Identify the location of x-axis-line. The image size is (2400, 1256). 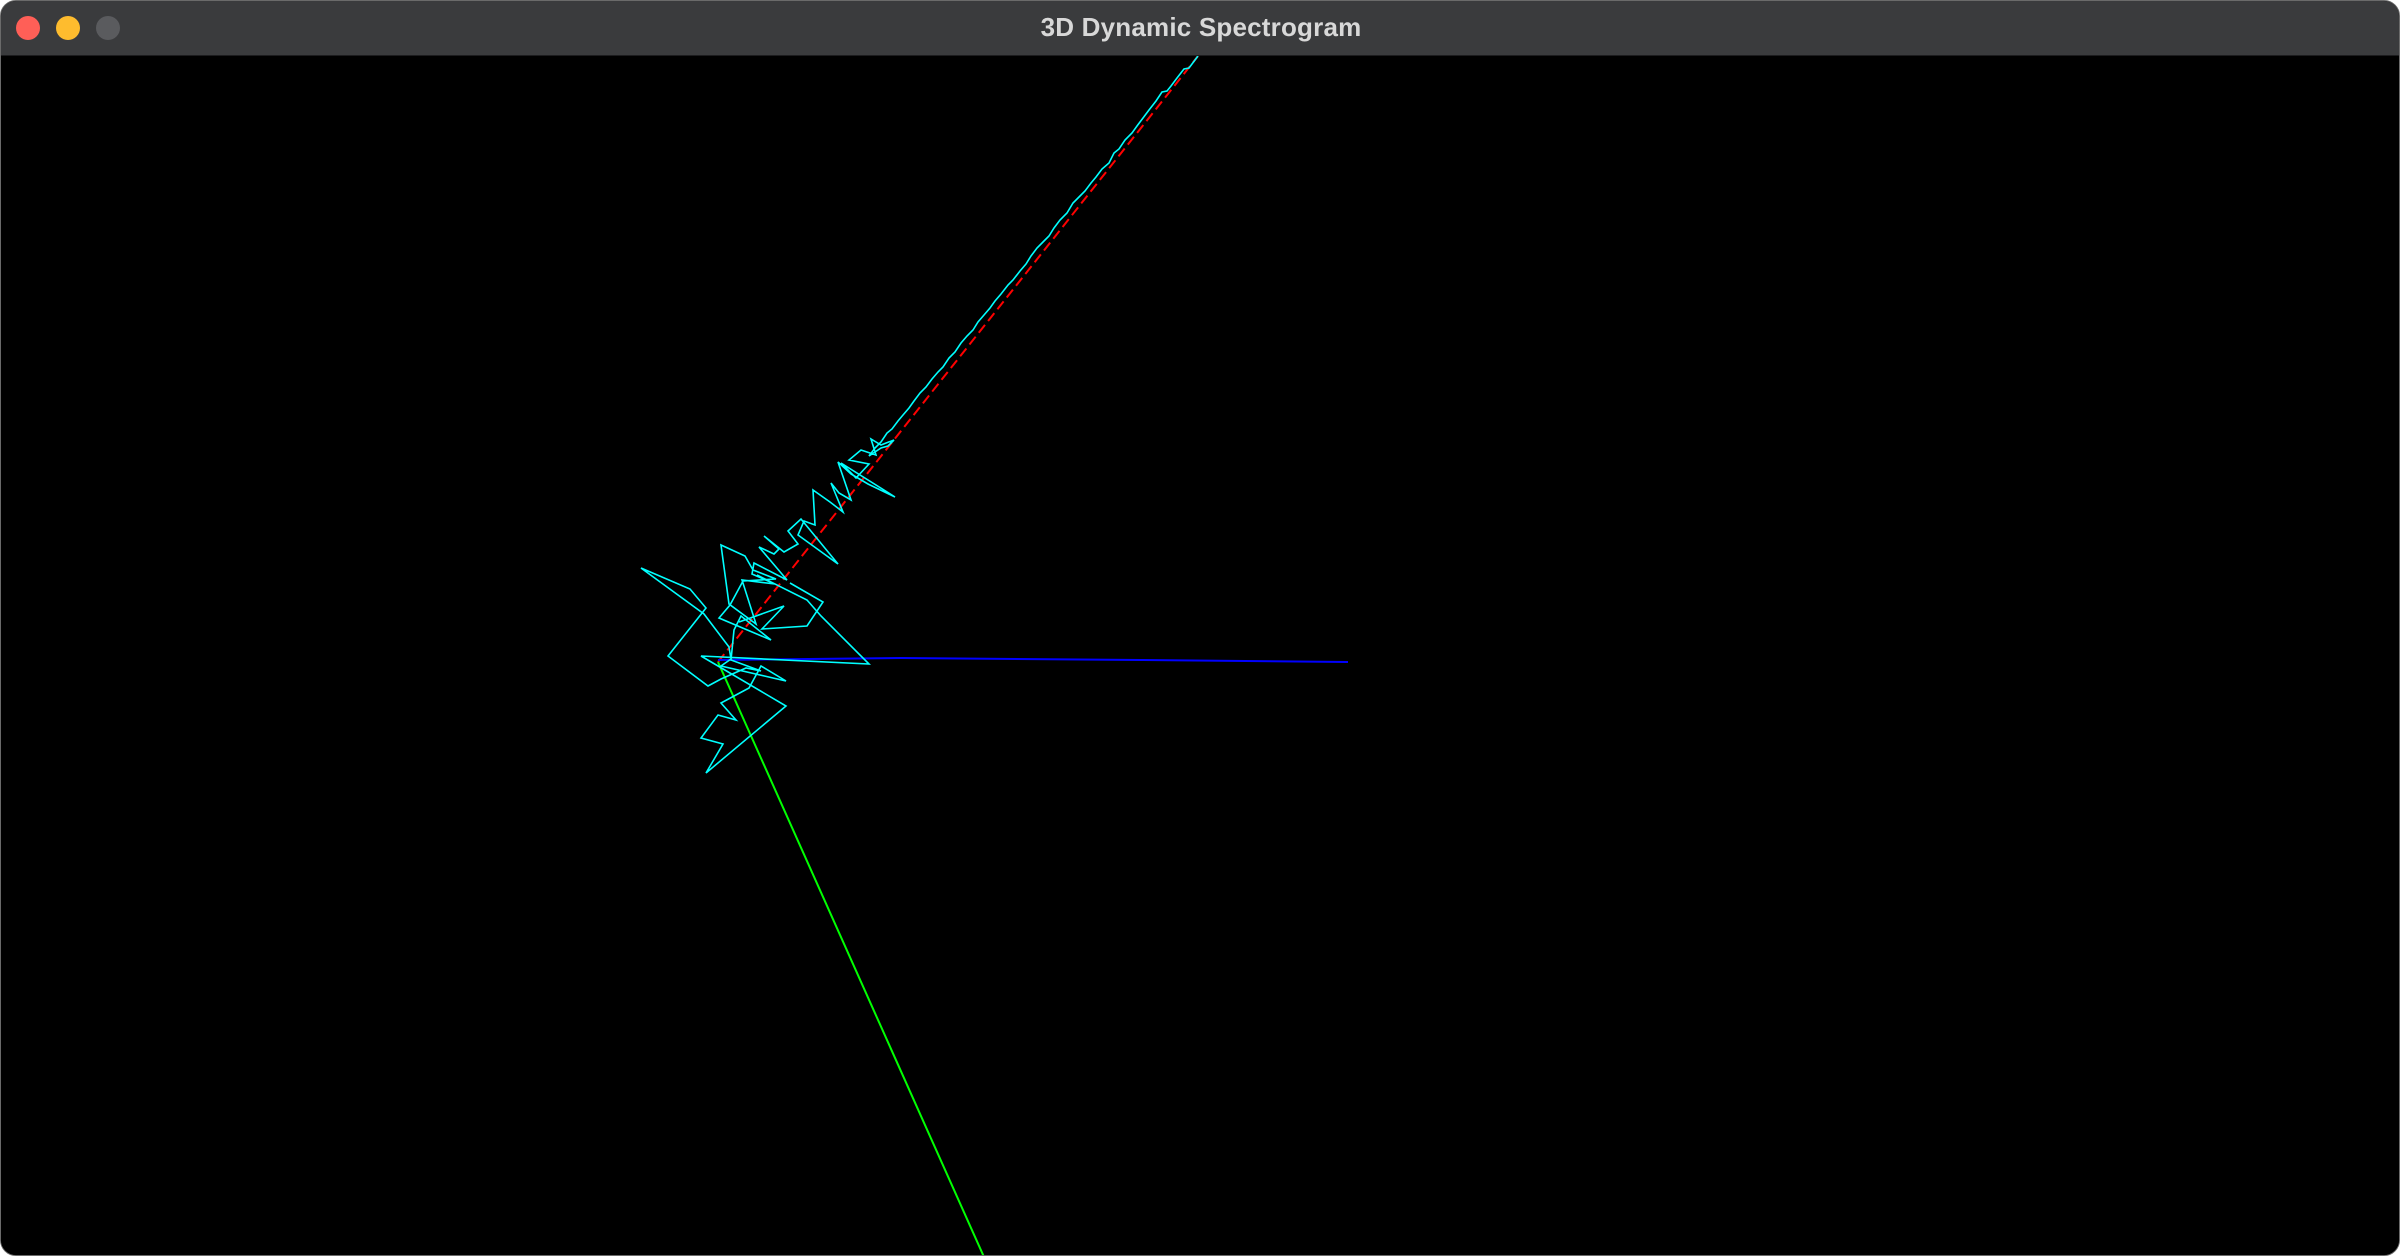
(958, 359).